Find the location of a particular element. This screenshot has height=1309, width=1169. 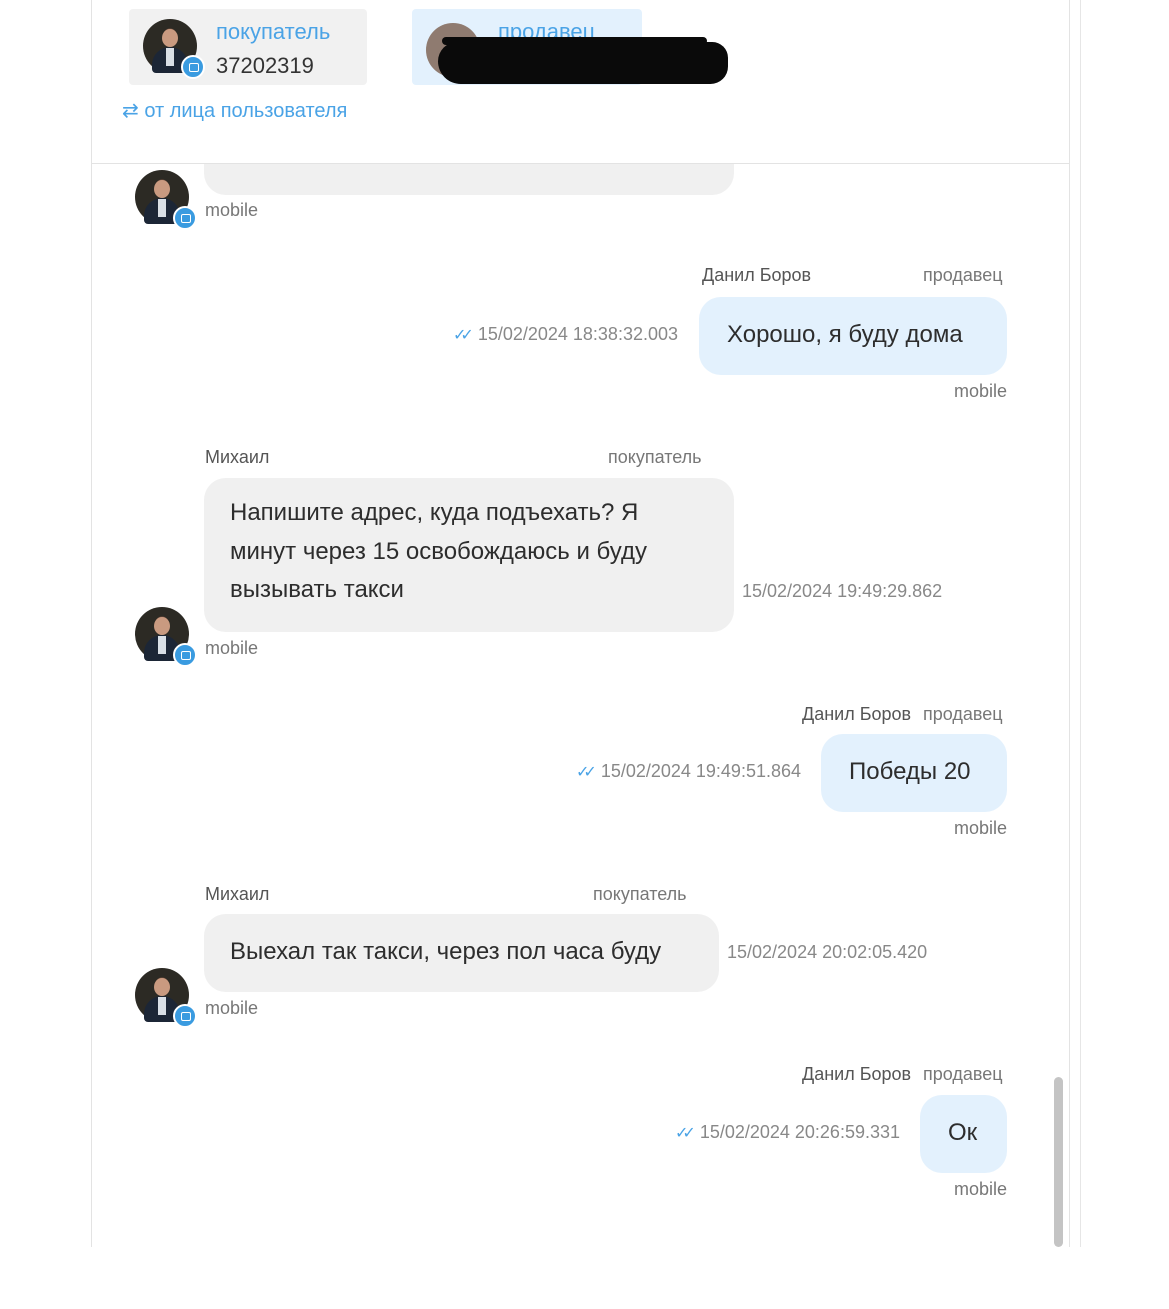

switch-user-link: ⇄ от лица пользователя is located at coordinates (234, 110).